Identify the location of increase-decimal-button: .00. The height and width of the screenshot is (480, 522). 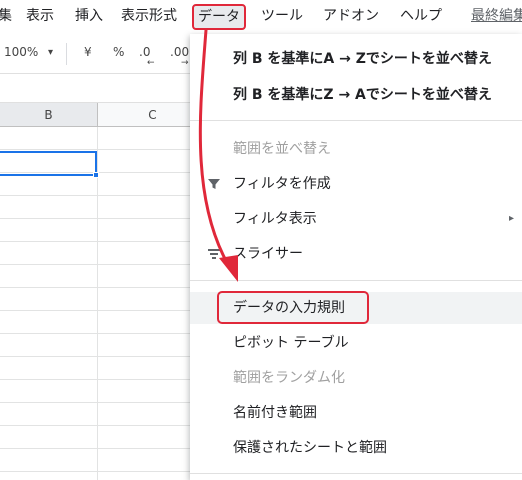
(179, 52).